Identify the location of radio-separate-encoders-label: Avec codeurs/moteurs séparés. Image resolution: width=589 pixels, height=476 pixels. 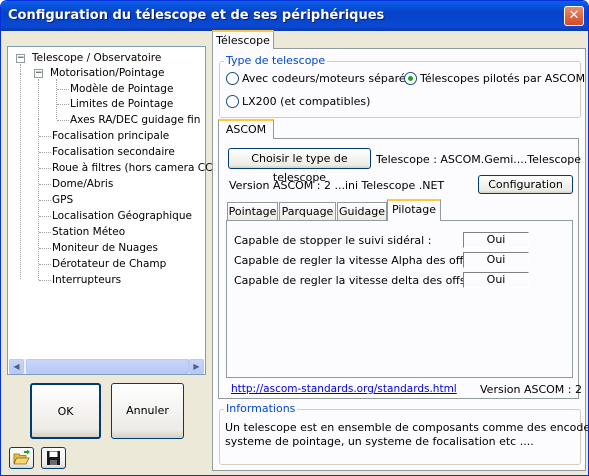
(326, 78).